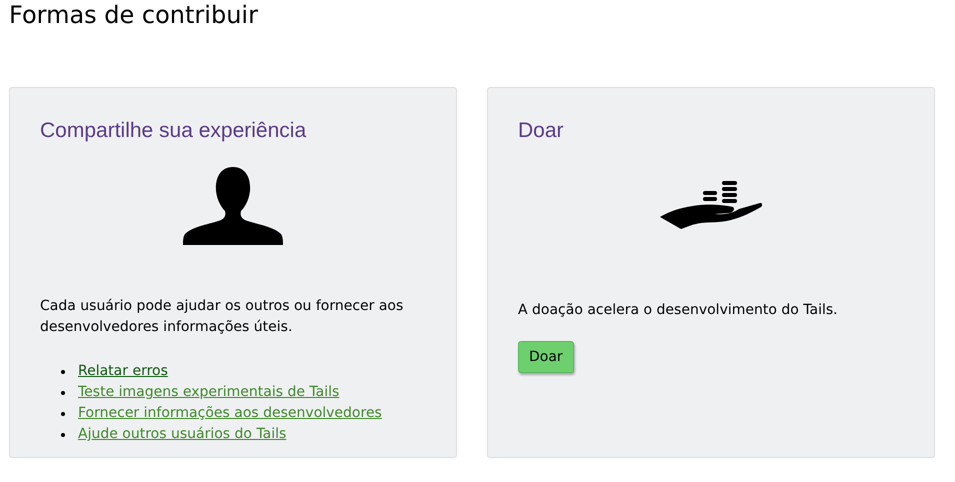 The width and height of the screenshot is (955, 482). I want to click on card-text: Cada usuário pode ajudar os outros ou fornecer aos desenvolvedores informações úteis., so click(222, 317).